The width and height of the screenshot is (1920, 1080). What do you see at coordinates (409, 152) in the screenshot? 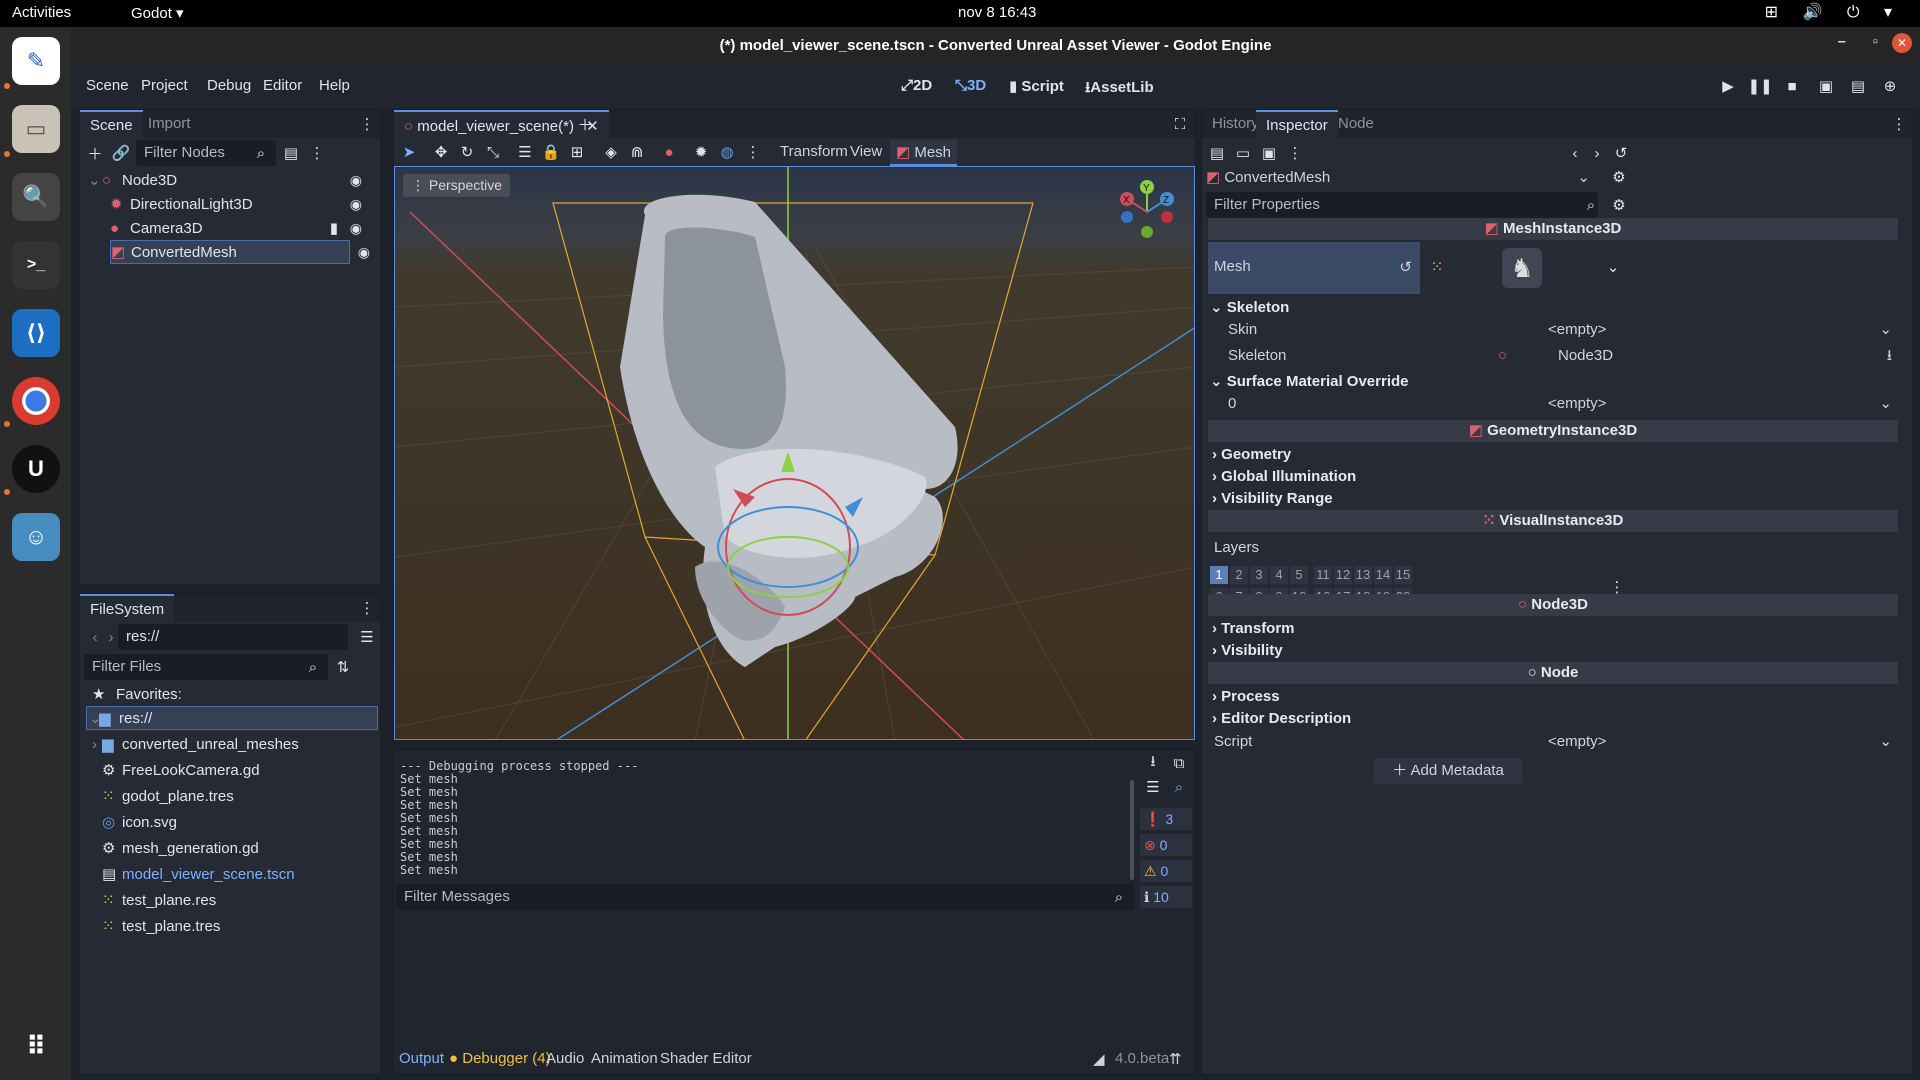
I see `select-tool-icon: ➤` at bounding box center [409, 152].